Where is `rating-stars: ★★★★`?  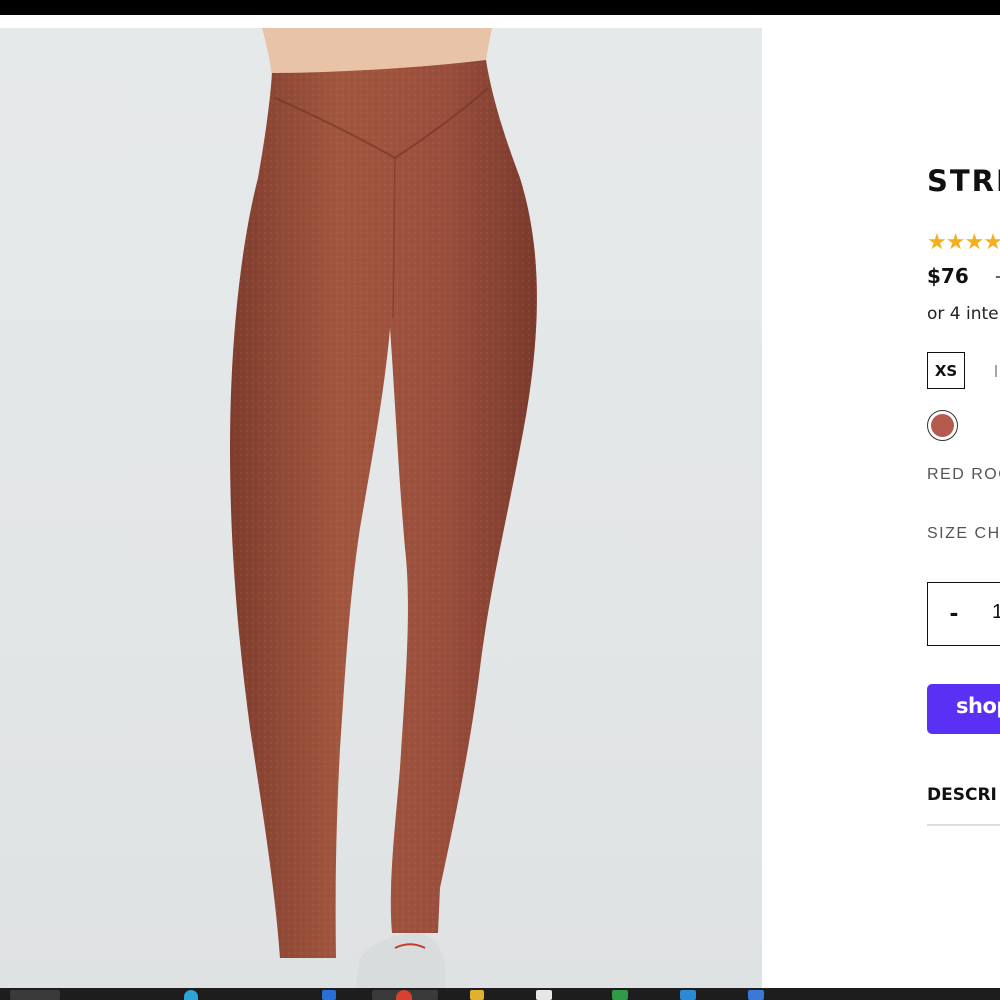 rating-stars: ★★★★ is located at coordinates (963, 242).